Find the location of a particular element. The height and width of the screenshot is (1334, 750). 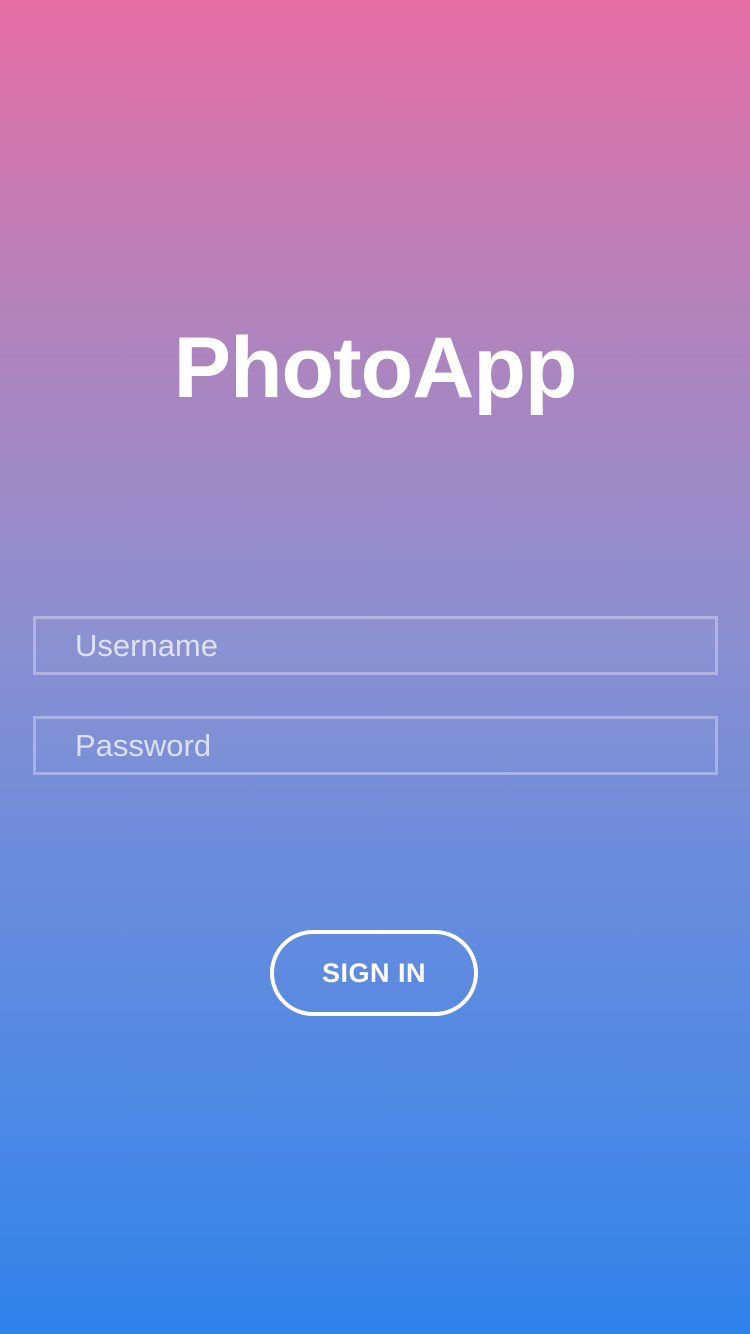

username-input is located at coordinates (375, 645).